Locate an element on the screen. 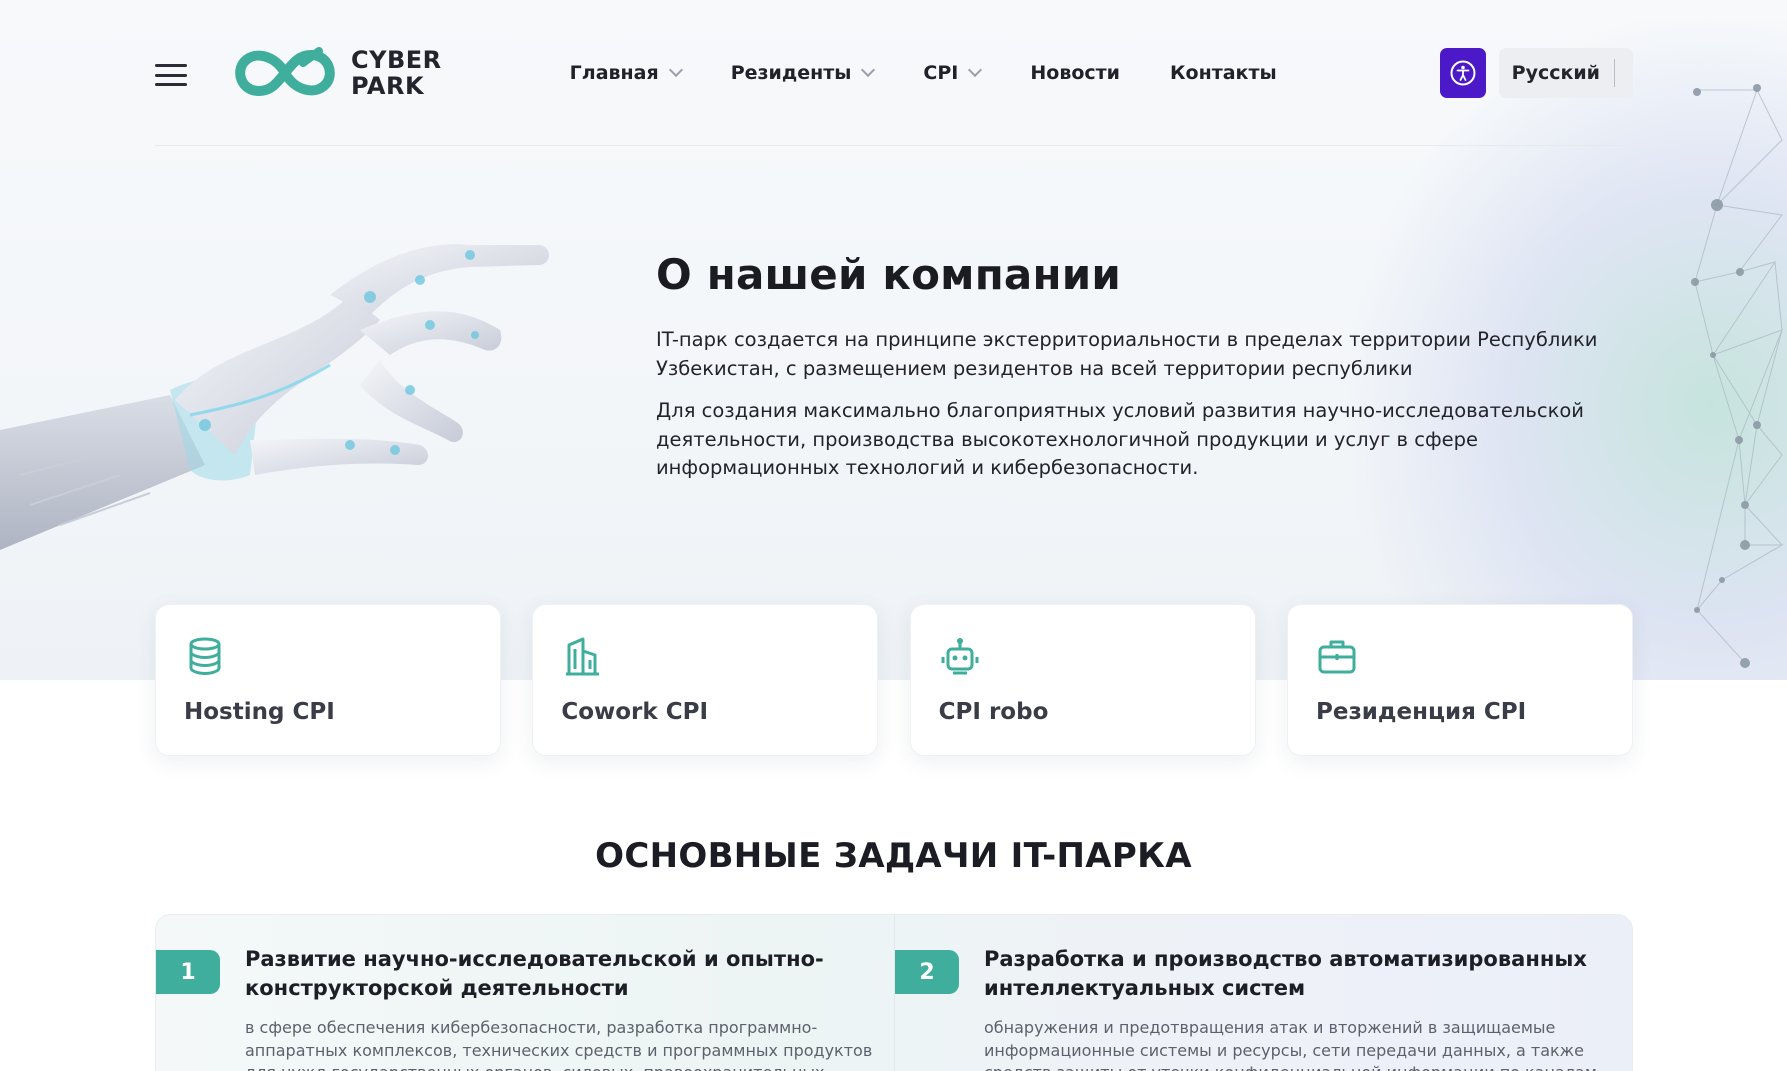  card-label: Резиденция CPI is located at coordinates (1421, 712).